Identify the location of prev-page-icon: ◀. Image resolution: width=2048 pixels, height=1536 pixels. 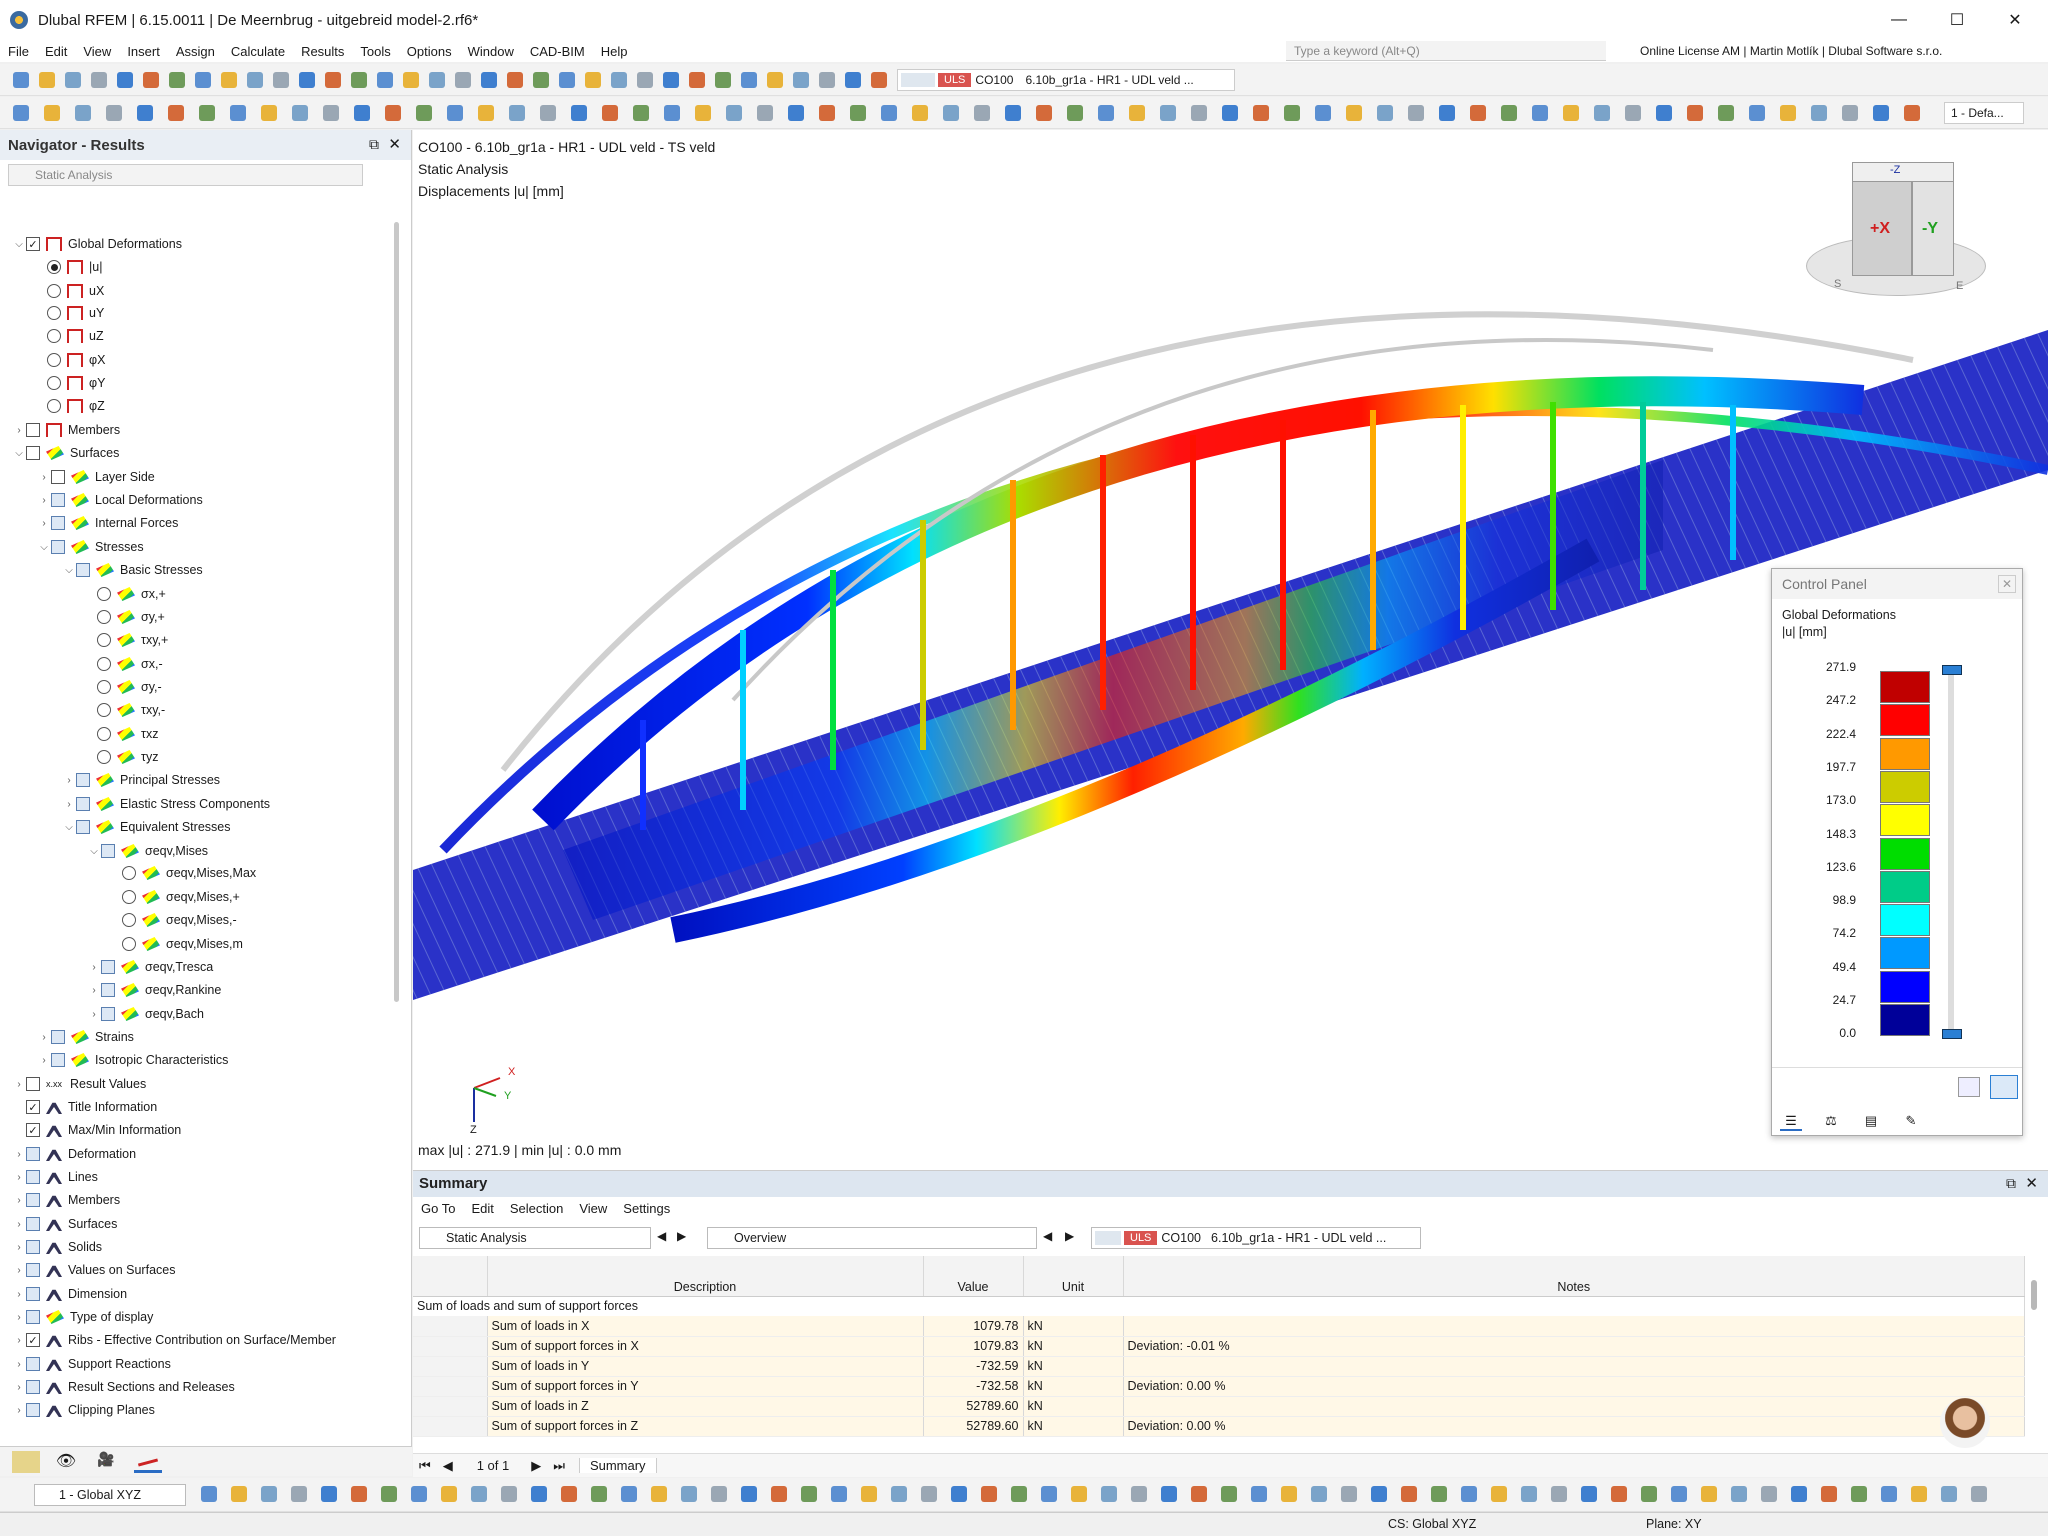
(448, 1466).